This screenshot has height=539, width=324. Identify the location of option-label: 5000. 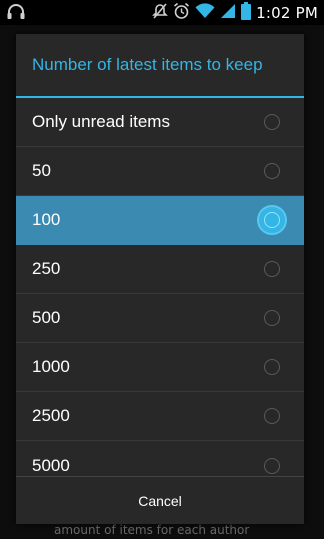
(51, 465).